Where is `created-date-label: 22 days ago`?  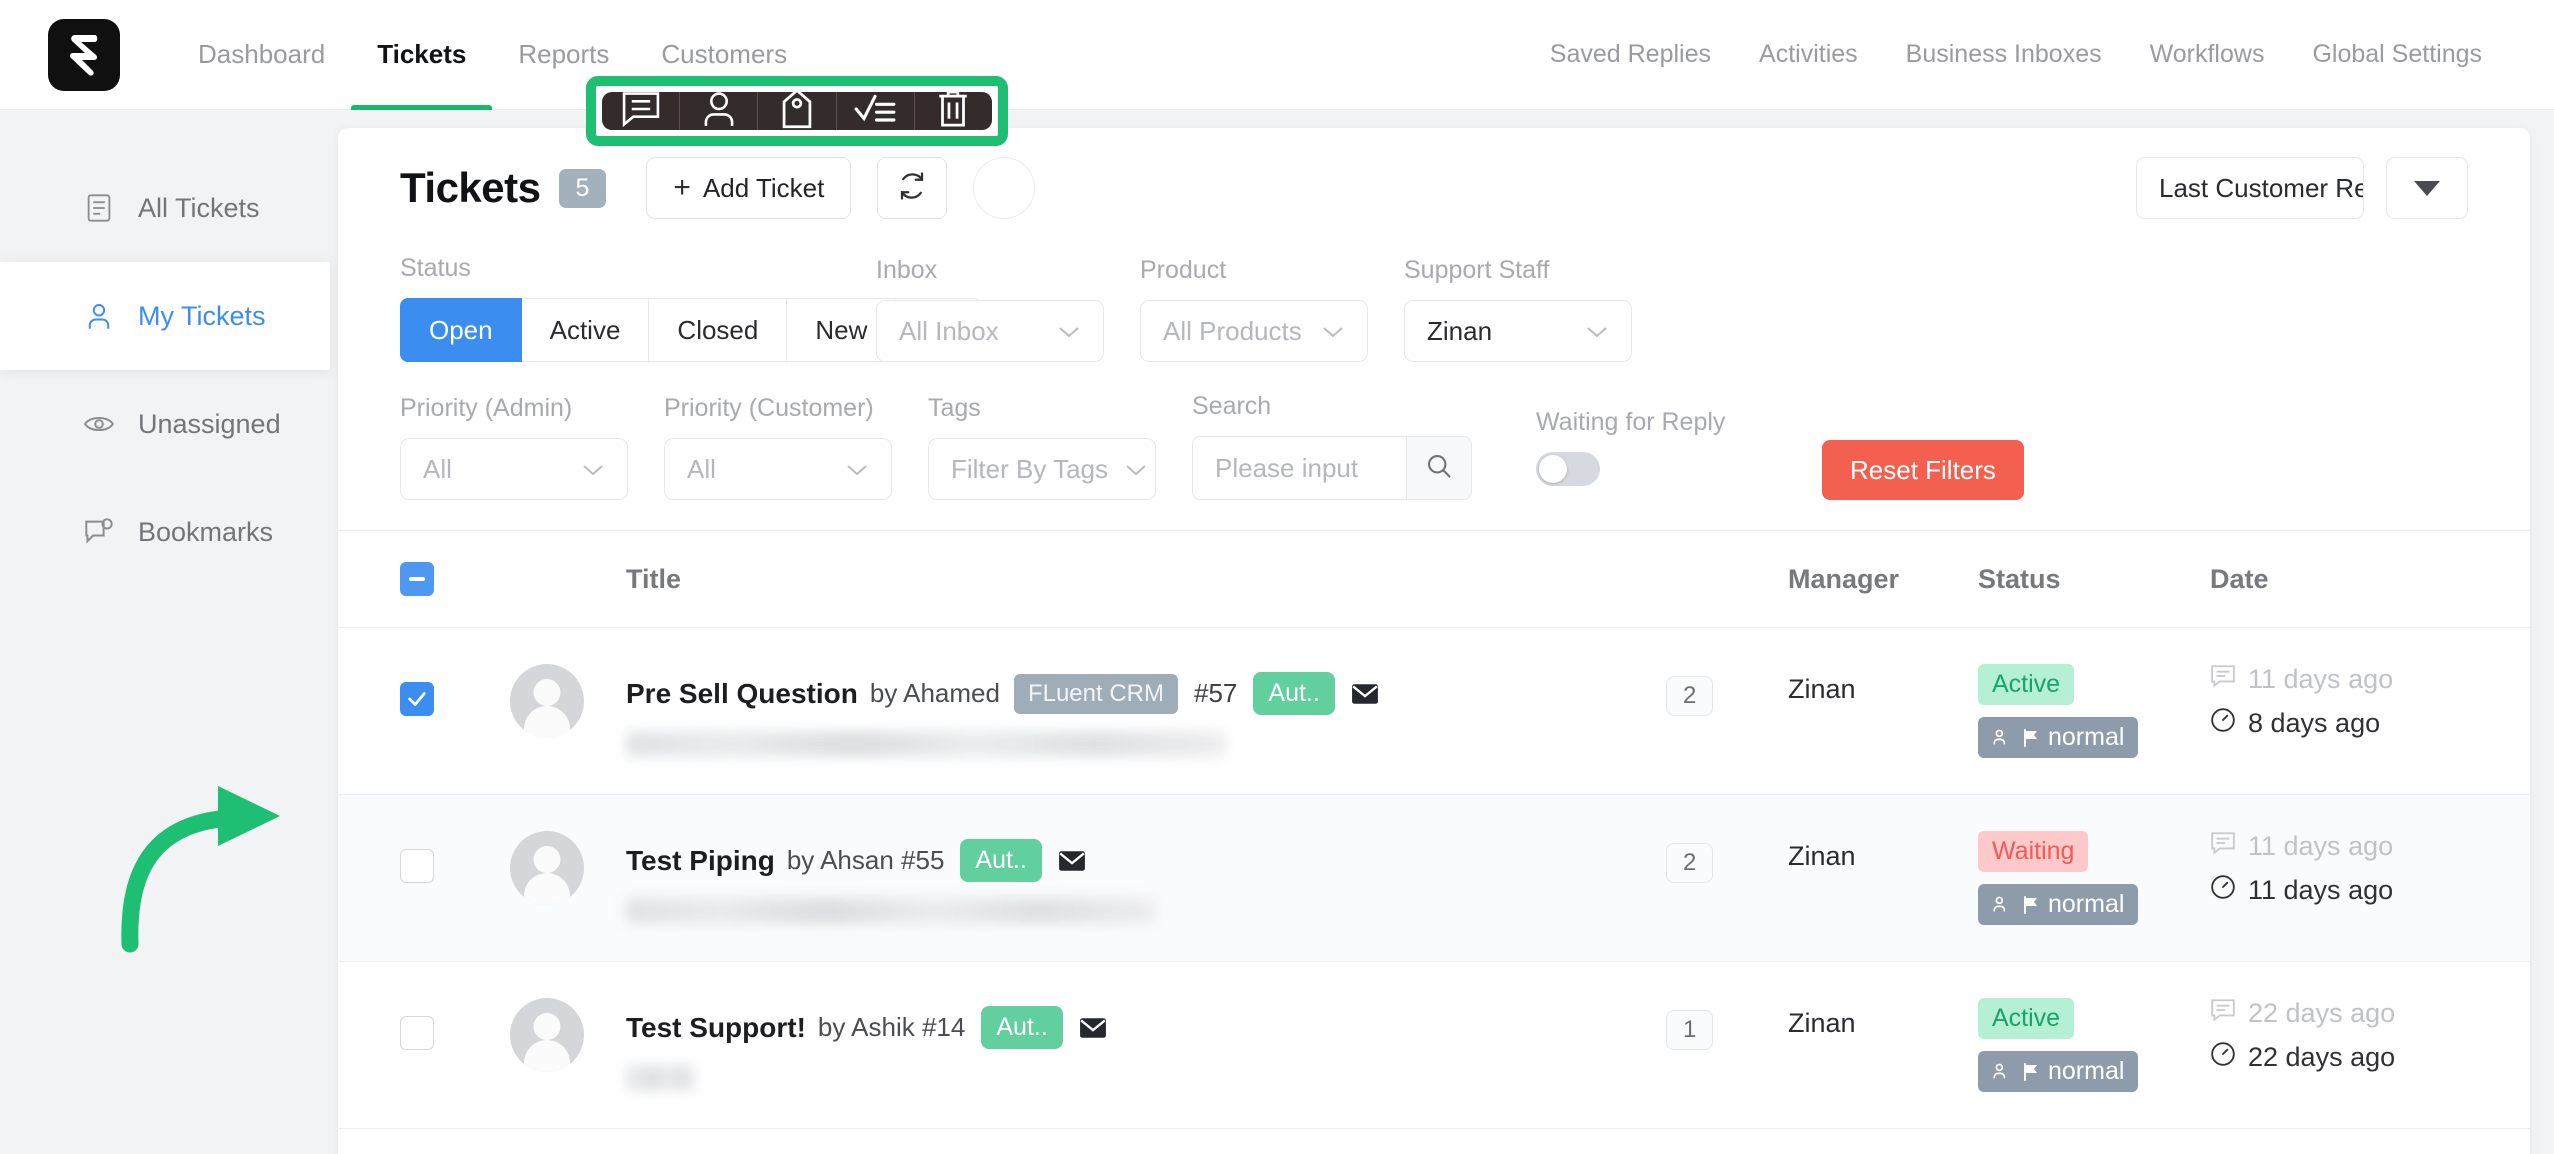 created-date-label: 22 days ago is located at coordinates (2322, 1013).